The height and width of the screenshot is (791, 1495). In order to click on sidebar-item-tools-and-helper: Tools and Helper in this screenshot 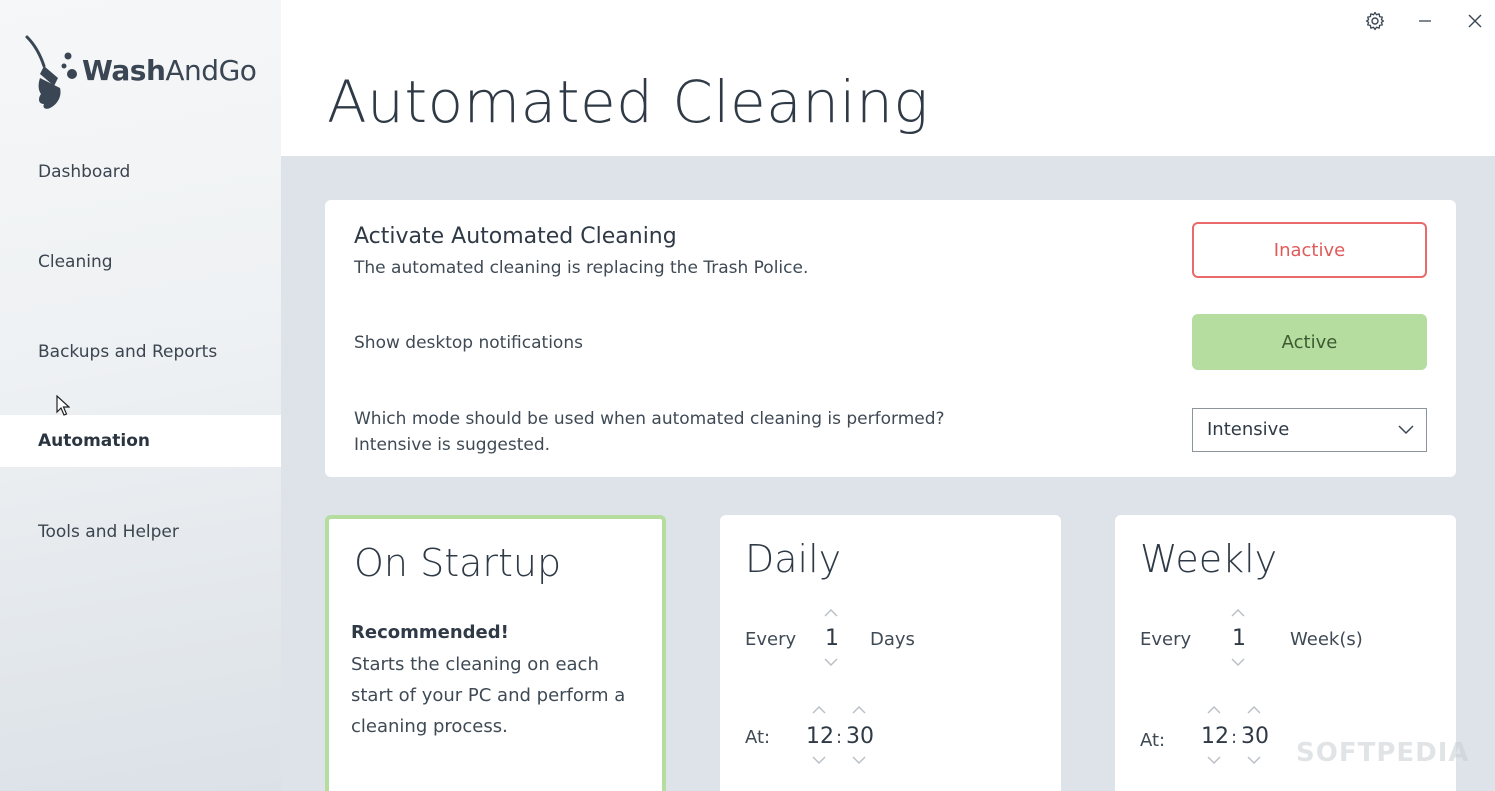, I will do `click(140, 532)`.